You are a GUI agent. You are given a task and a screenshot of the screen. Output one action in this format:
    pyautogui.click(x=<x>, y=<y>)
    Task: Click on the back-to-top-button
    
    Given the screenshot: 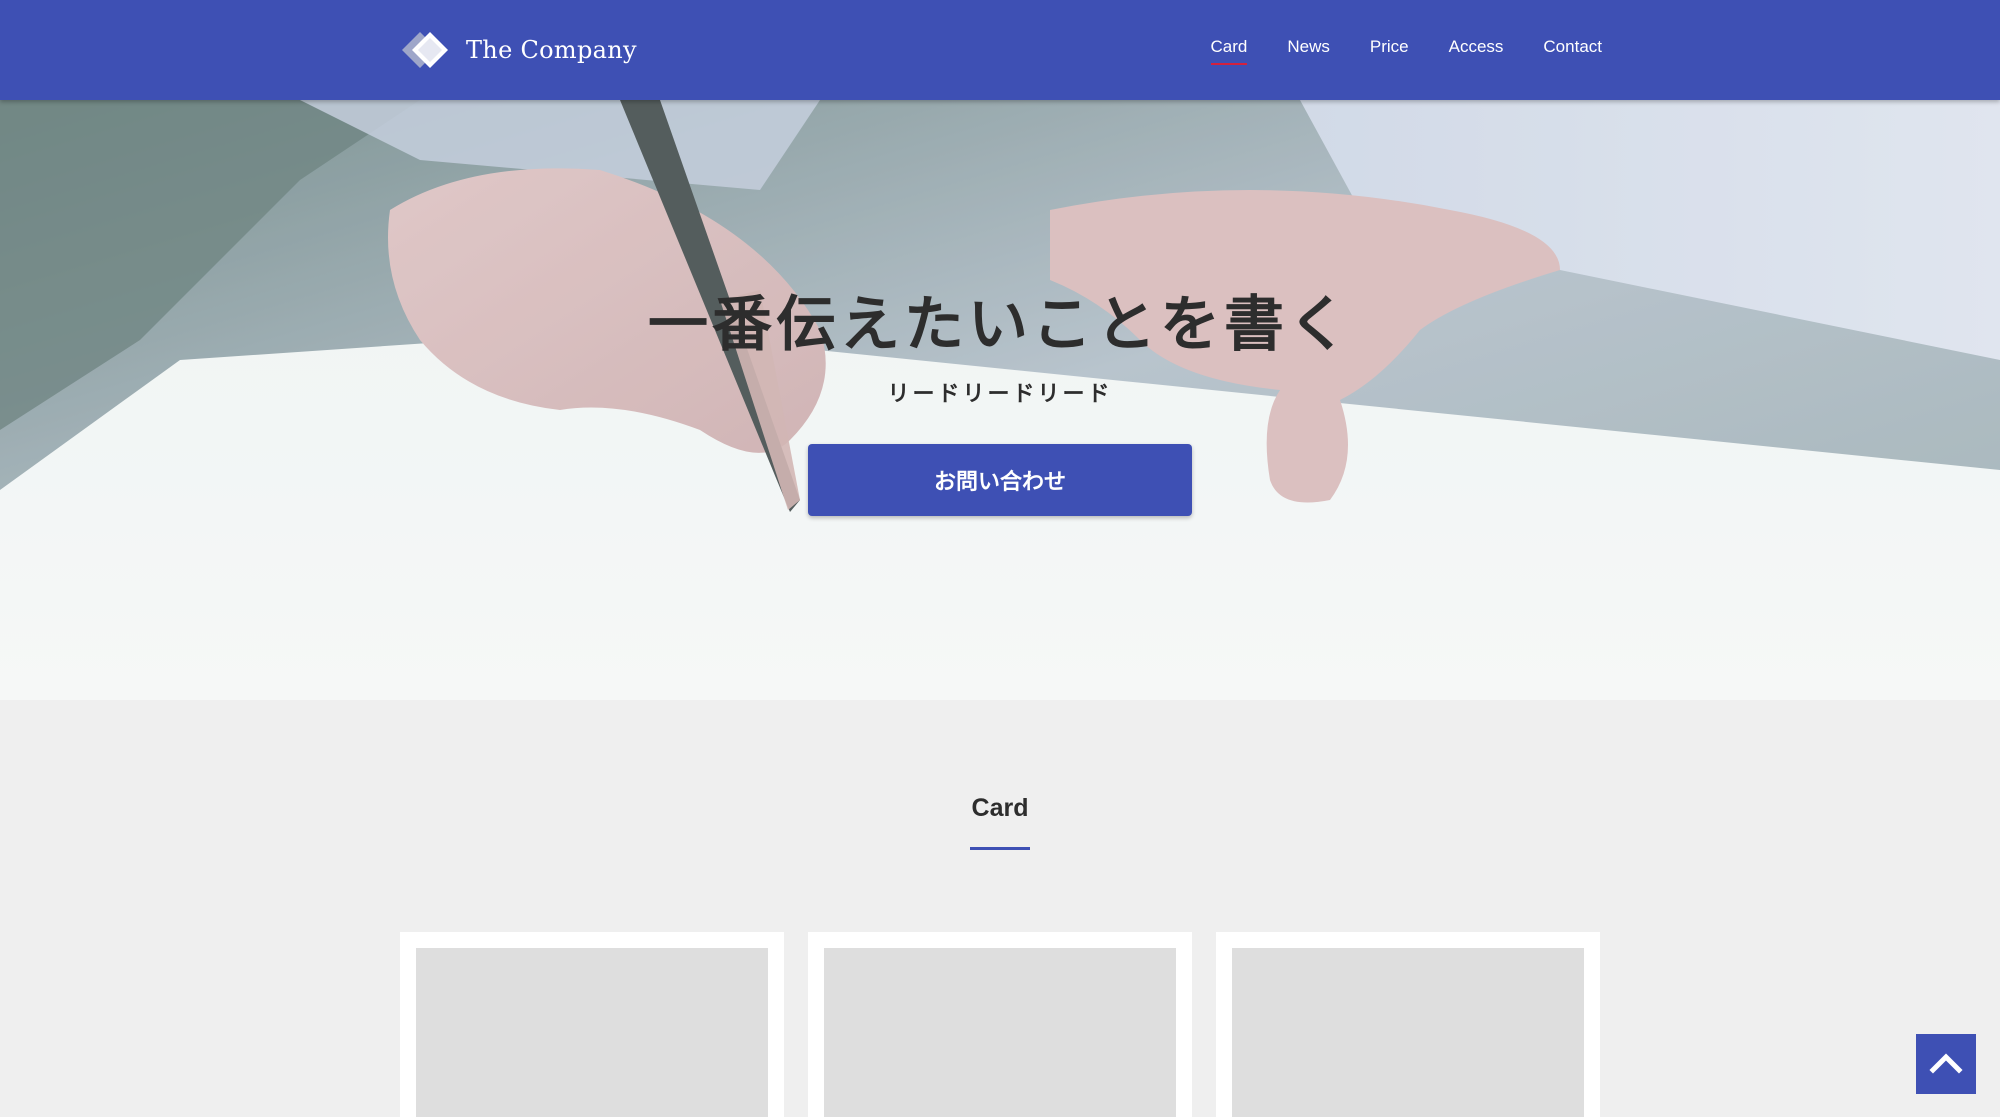 What is the action you would take?
    pyautogui.click(x=1946, y=1064)
    